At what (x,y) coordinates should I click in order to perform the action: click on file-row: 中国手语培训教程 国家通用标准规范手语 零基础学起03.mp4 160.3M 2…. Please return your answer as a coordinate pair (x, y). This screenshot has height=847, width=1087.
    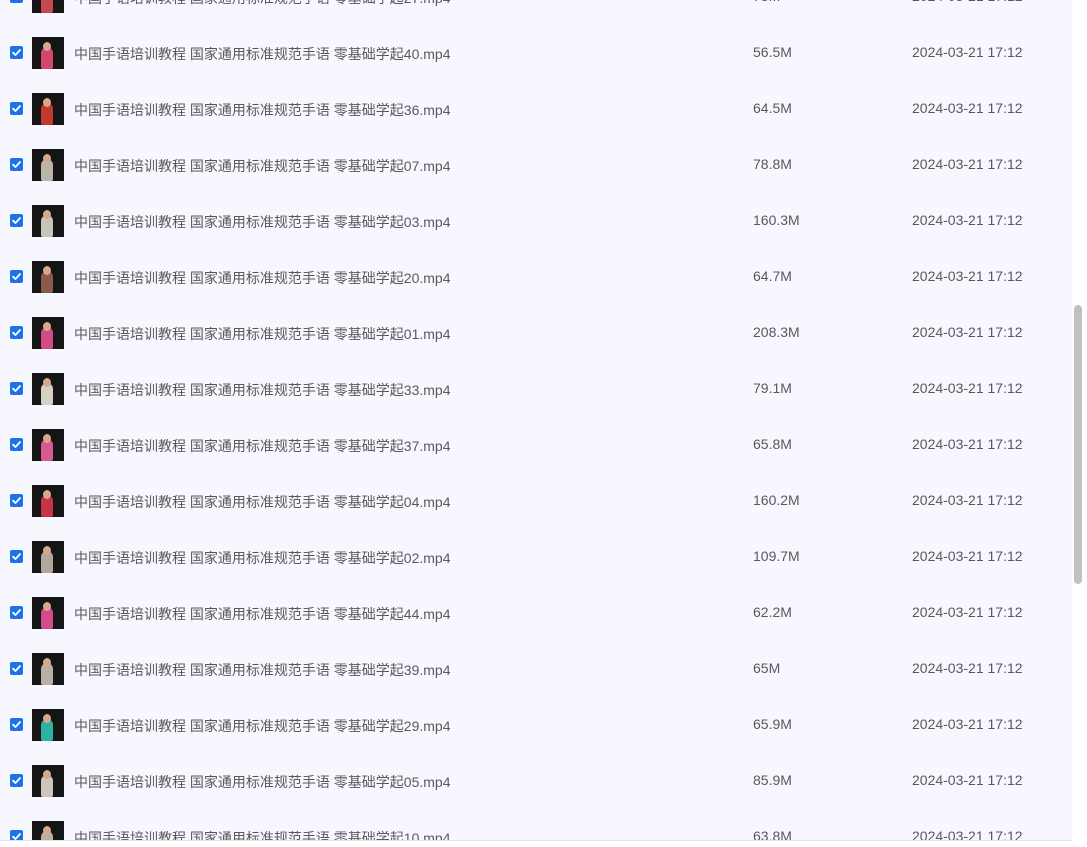
    Looking at the image, I should click on (536, 221).